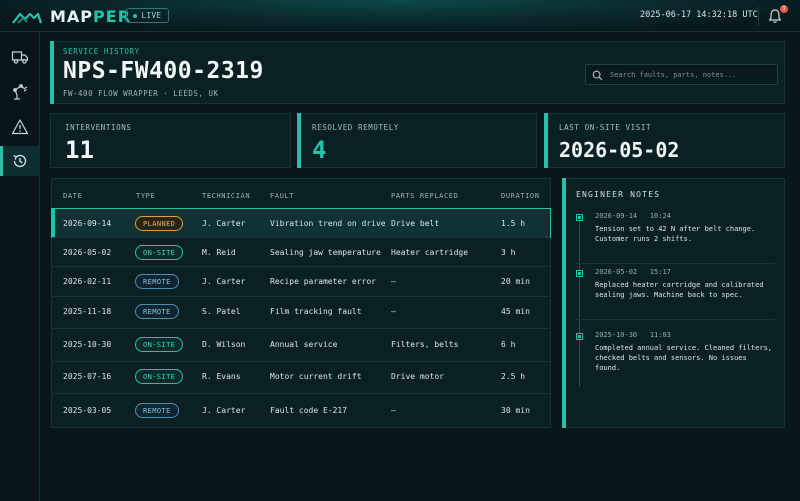 The image size is (800, 501). I want to click on cell-parts: Drive belt, so click(415, 223).